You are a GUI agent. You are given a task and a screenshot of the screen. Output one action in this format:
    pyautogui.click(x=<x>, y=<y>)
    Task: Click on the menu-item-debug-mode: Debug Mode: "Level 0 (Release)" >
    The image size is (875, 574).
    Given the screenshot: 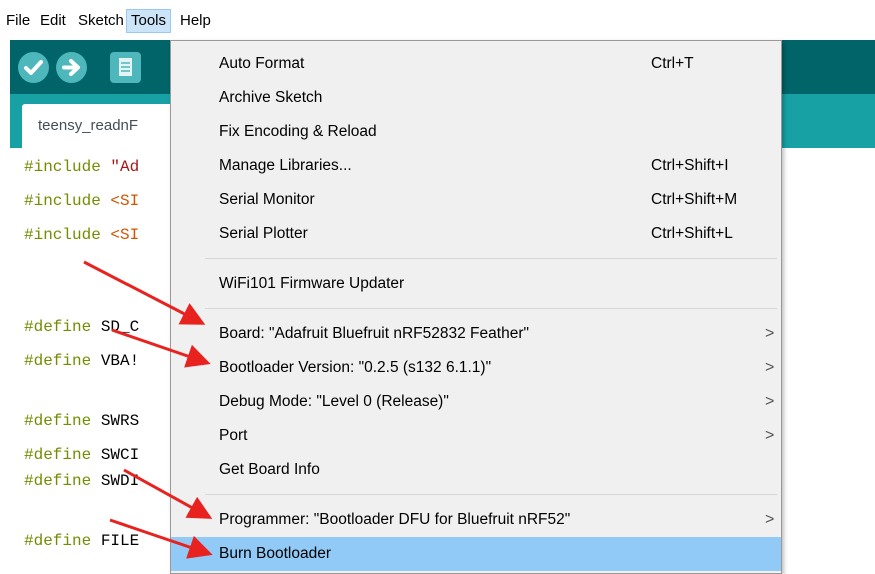 What is the action you would take?
    pyautogui.click(x=476, y=402)
    